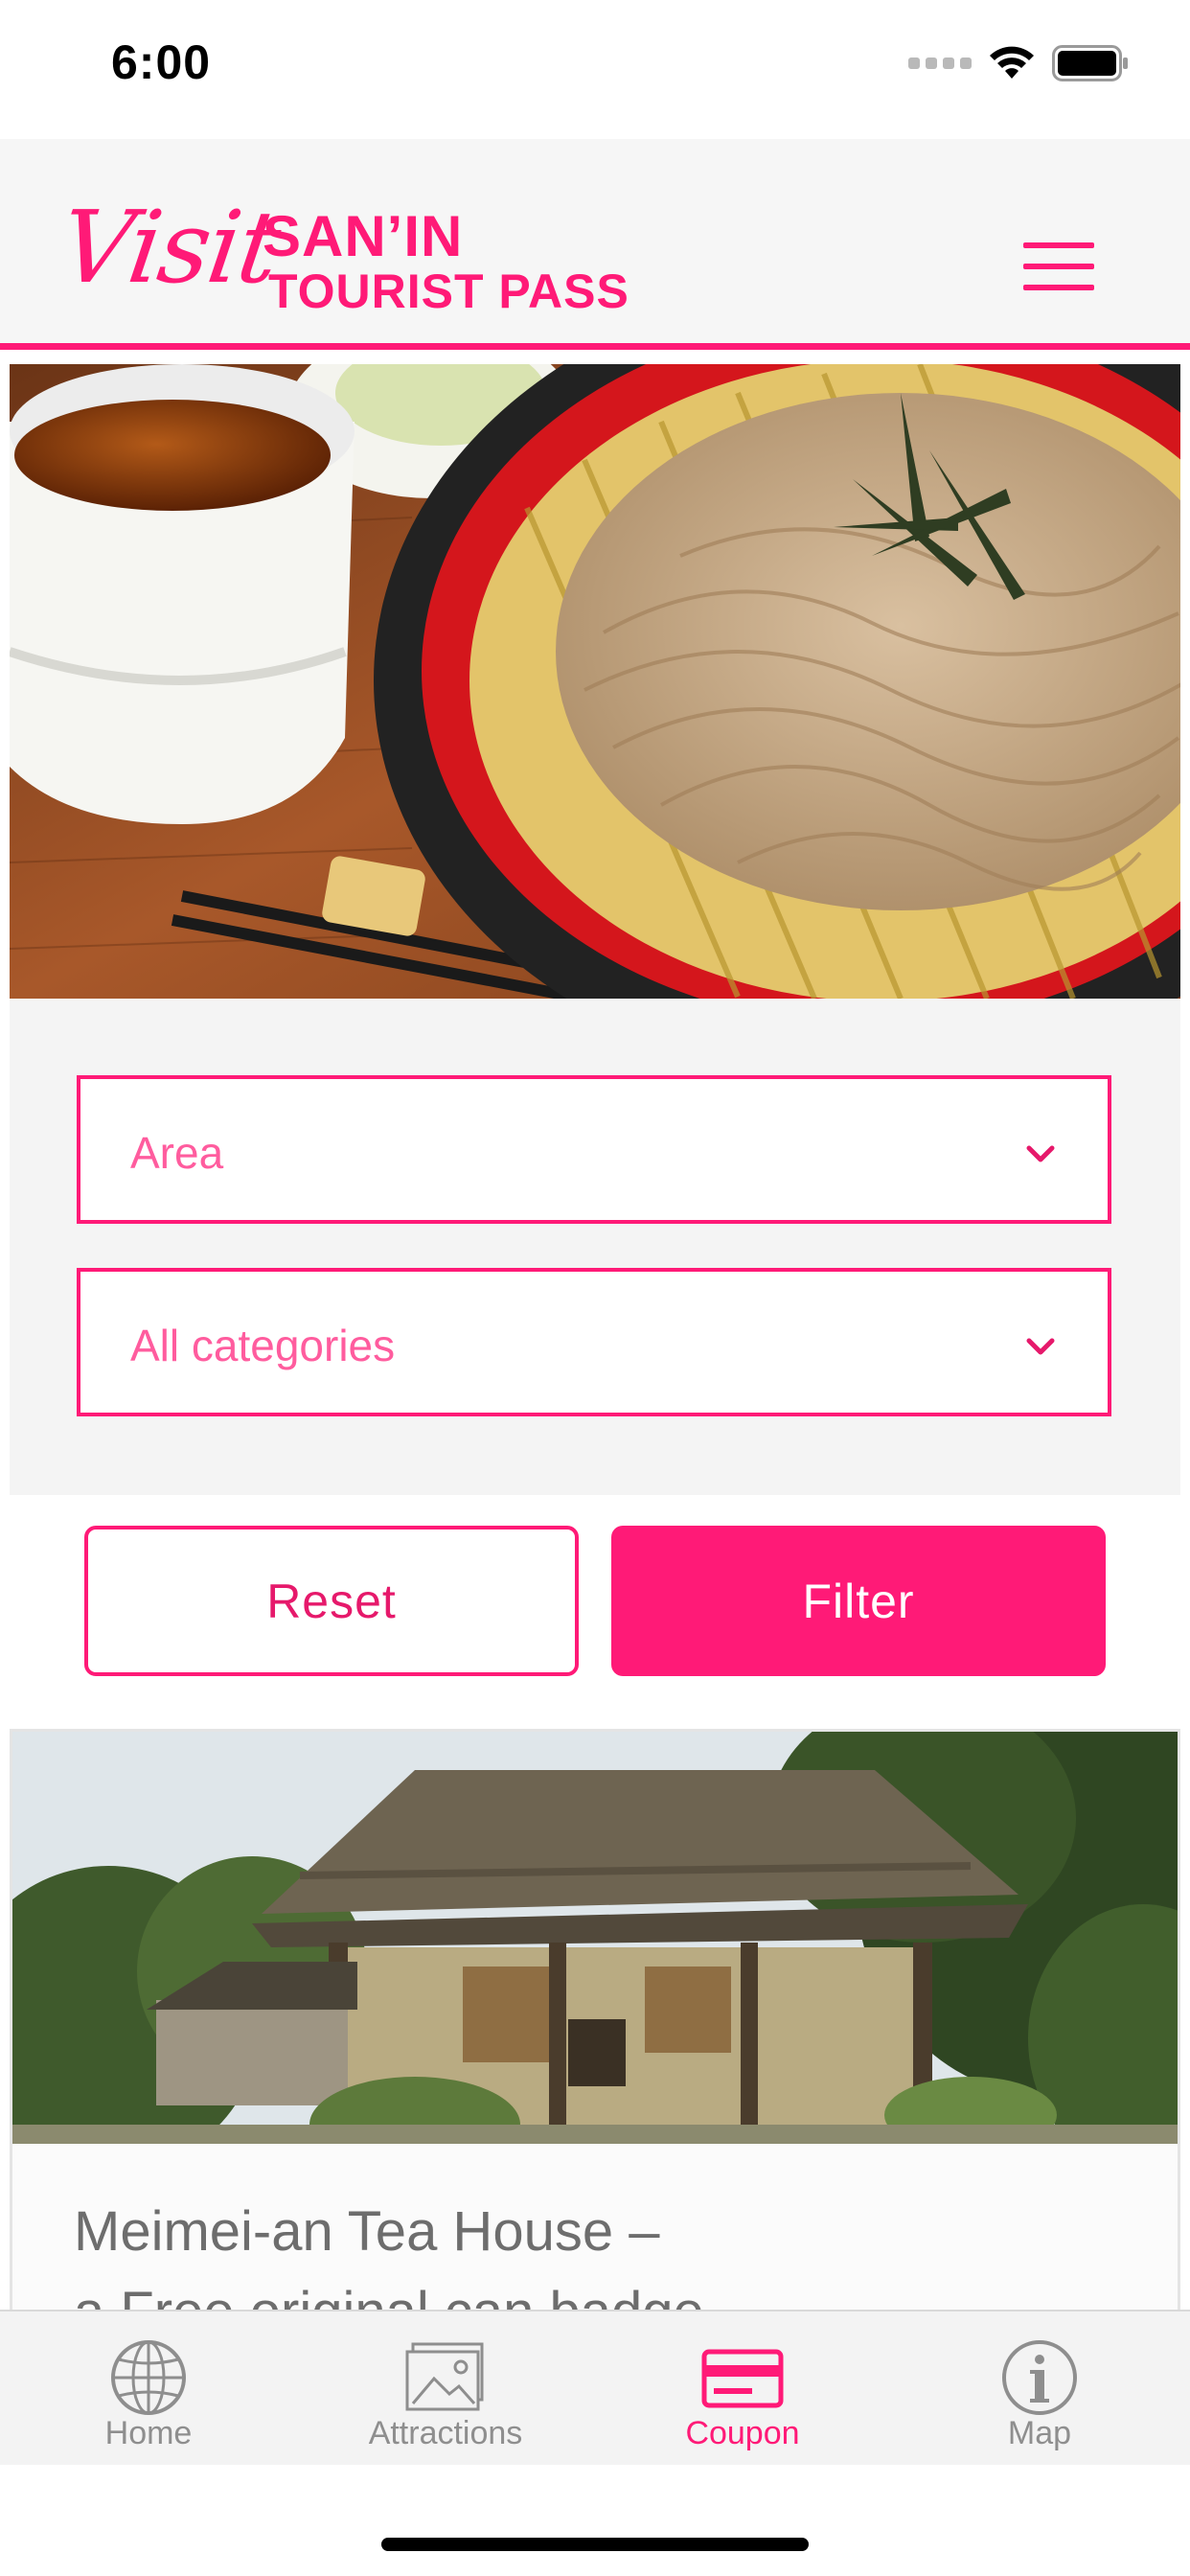 This screenshot has height=2576, width=1190. I want to click on battery-icon, so click(1090, 63).